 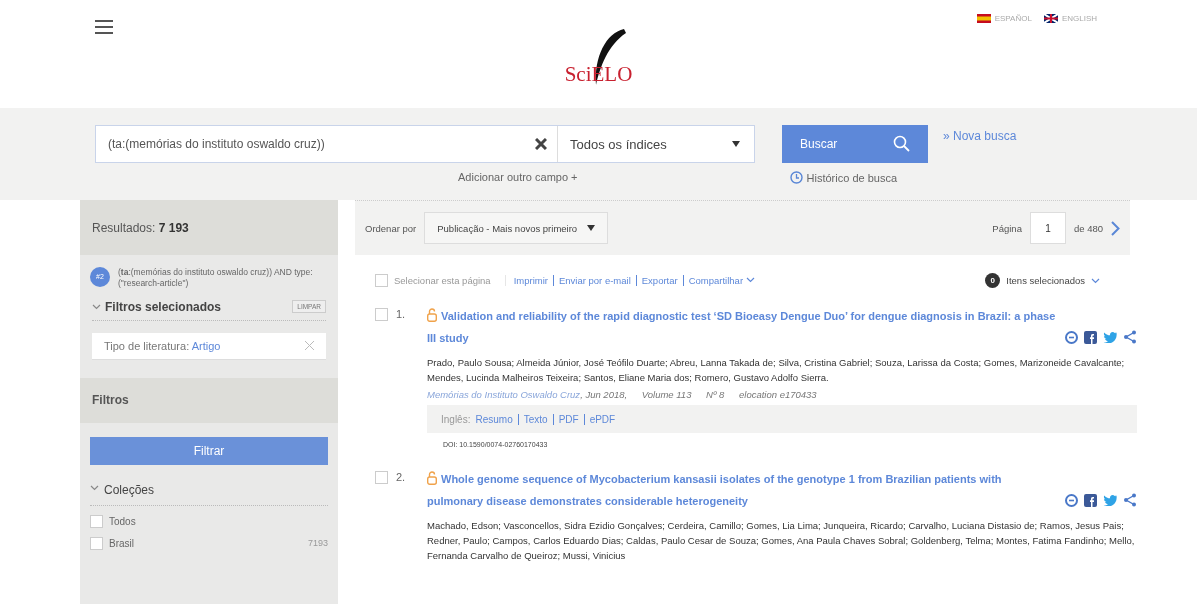 I want to click on elocation-text: elocation e170433, so click(x=778, y=394).